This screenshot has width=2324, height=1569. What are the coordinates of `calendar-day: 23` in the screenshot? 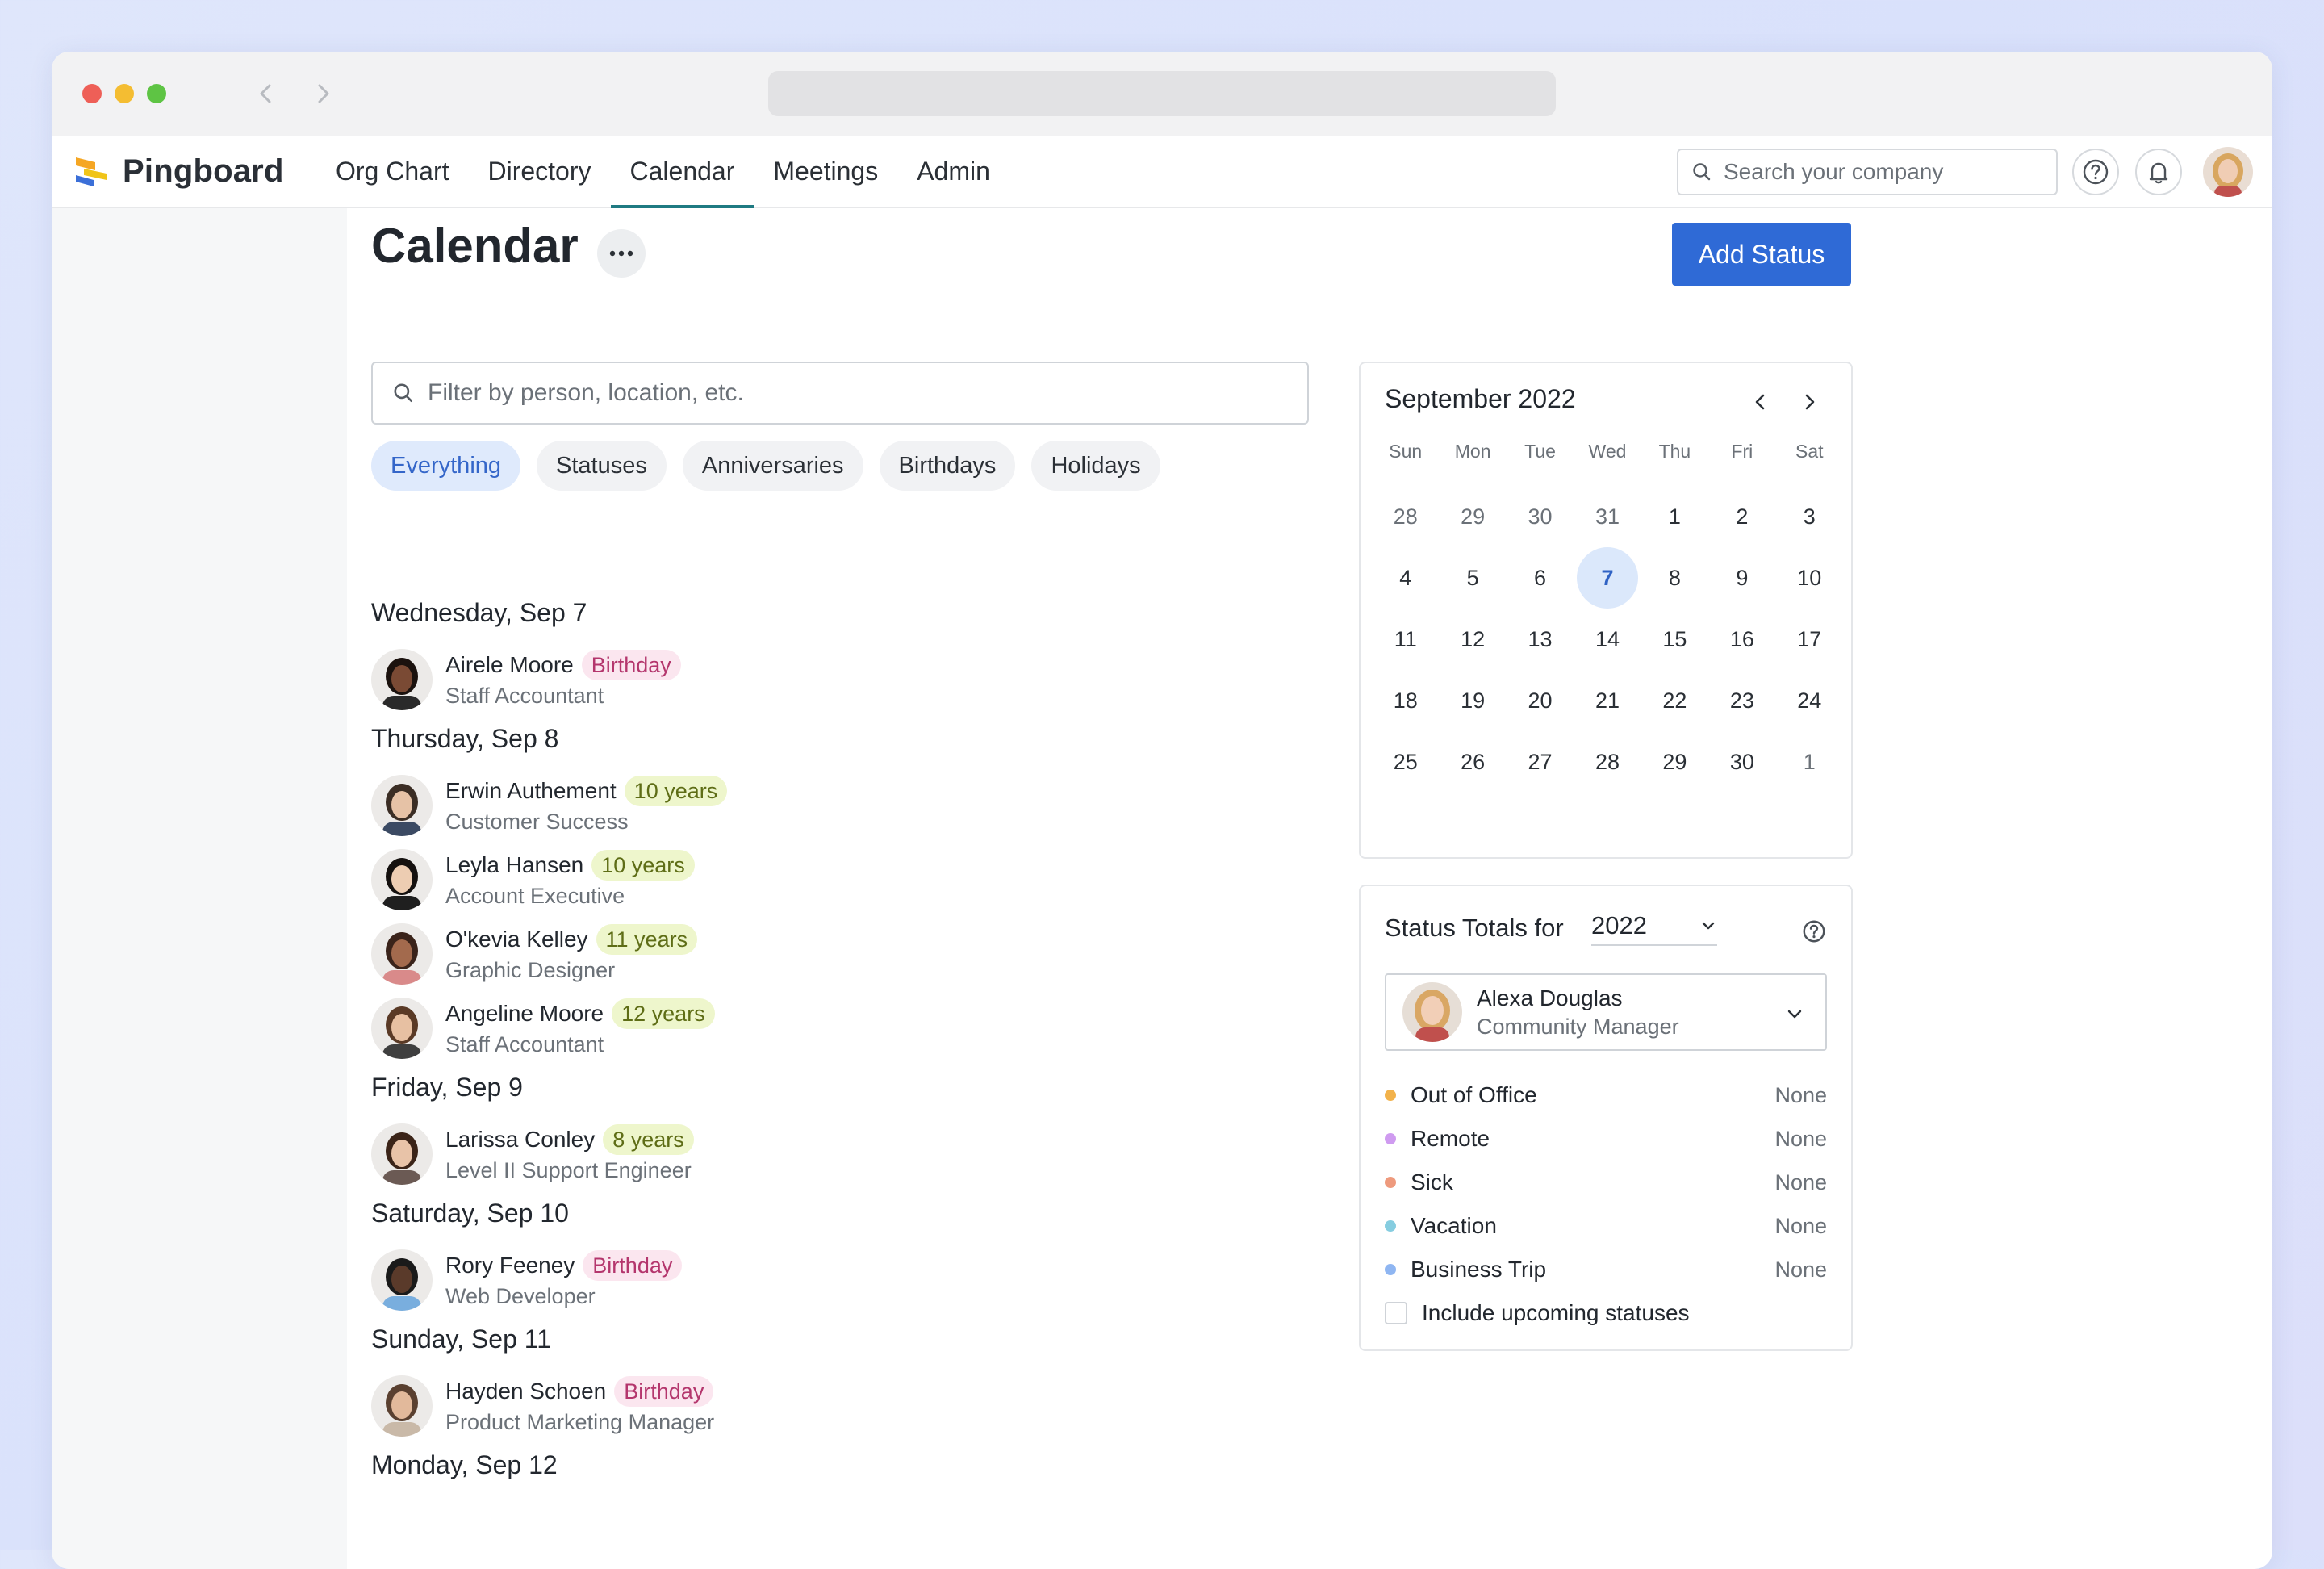 It's located at (1741, 701).